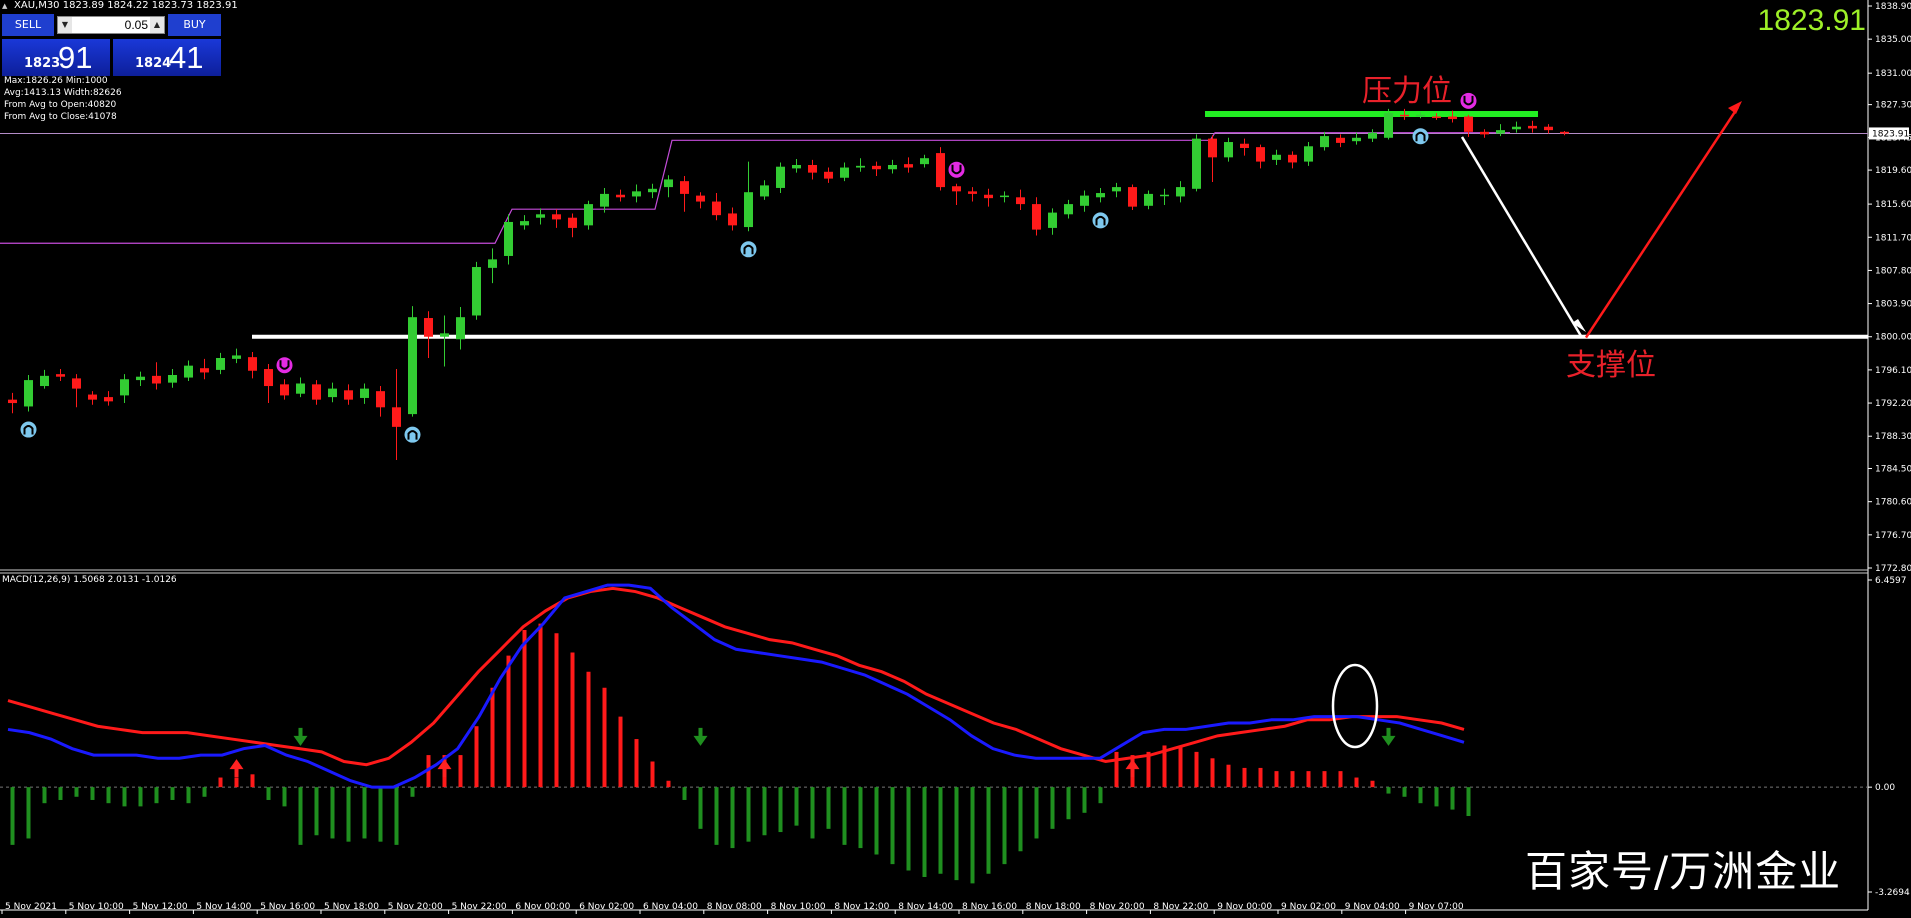  What do you see at coordinates (150, 5) in the screenshot?
I see `ohlc-readout: 1823.89 1824.22 1823.73 1823.91` at bounding box center [150, 5].